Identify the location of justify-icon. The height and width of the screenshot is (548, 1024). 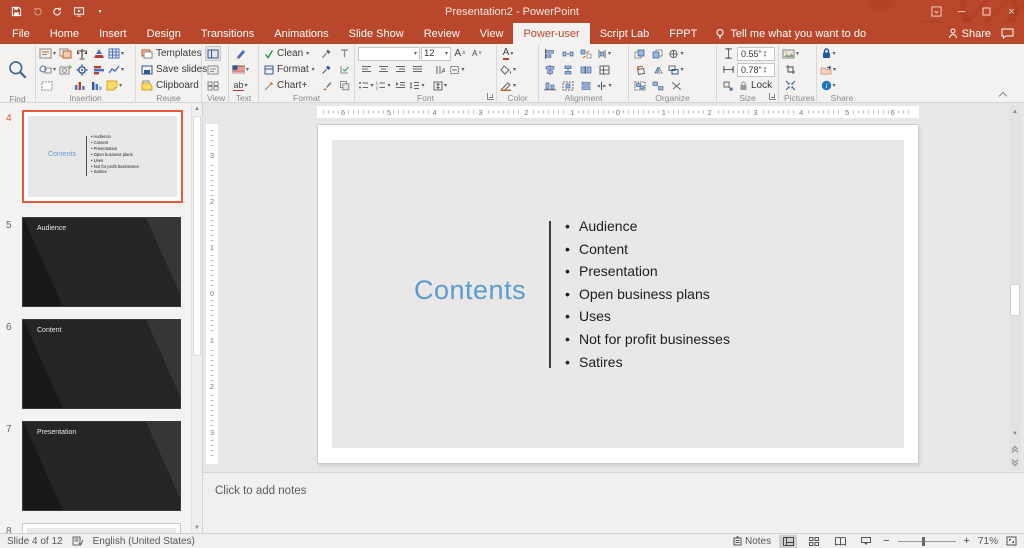
(417, 69).